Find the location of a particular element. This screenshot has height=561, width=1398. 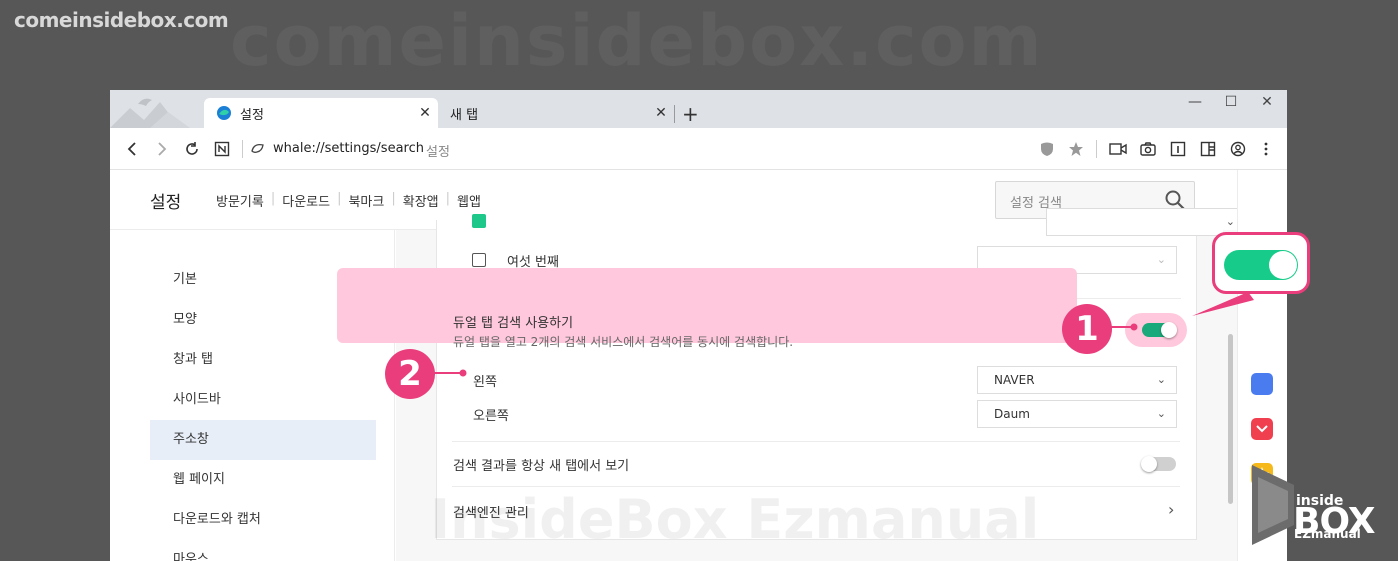

whale-address-icon is located at coordinates (258, 149).